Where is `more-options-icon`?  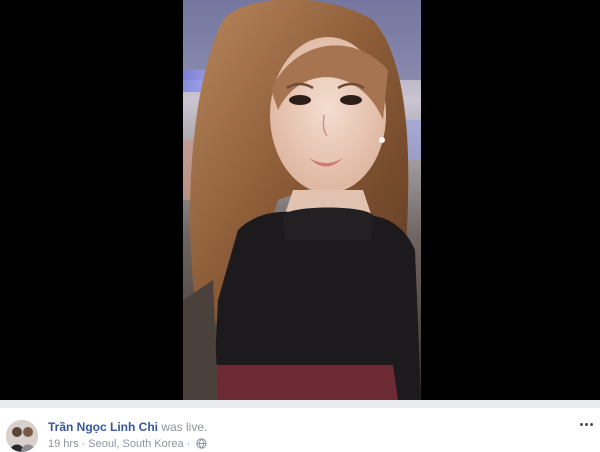
more-options-icon is located at coordinates (587, 425).